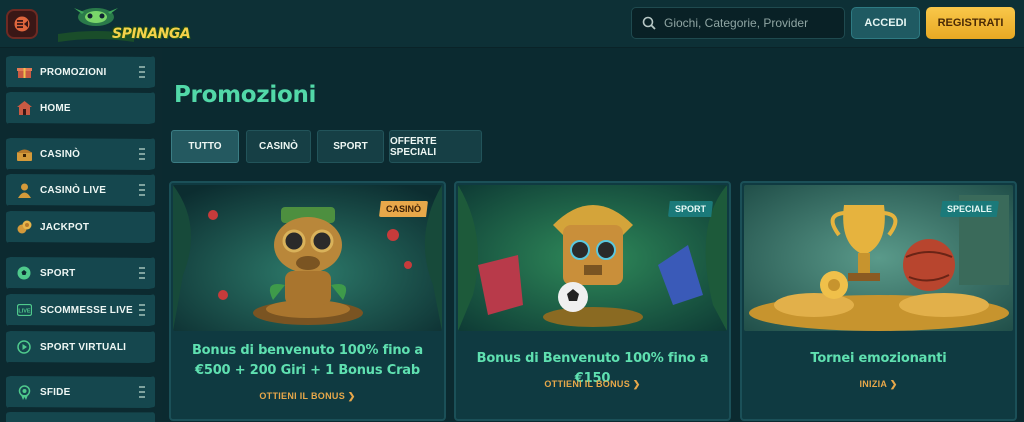  Describe the element at coordinates (24, 227) in the screenshot. I see `coins-icon` at that location.